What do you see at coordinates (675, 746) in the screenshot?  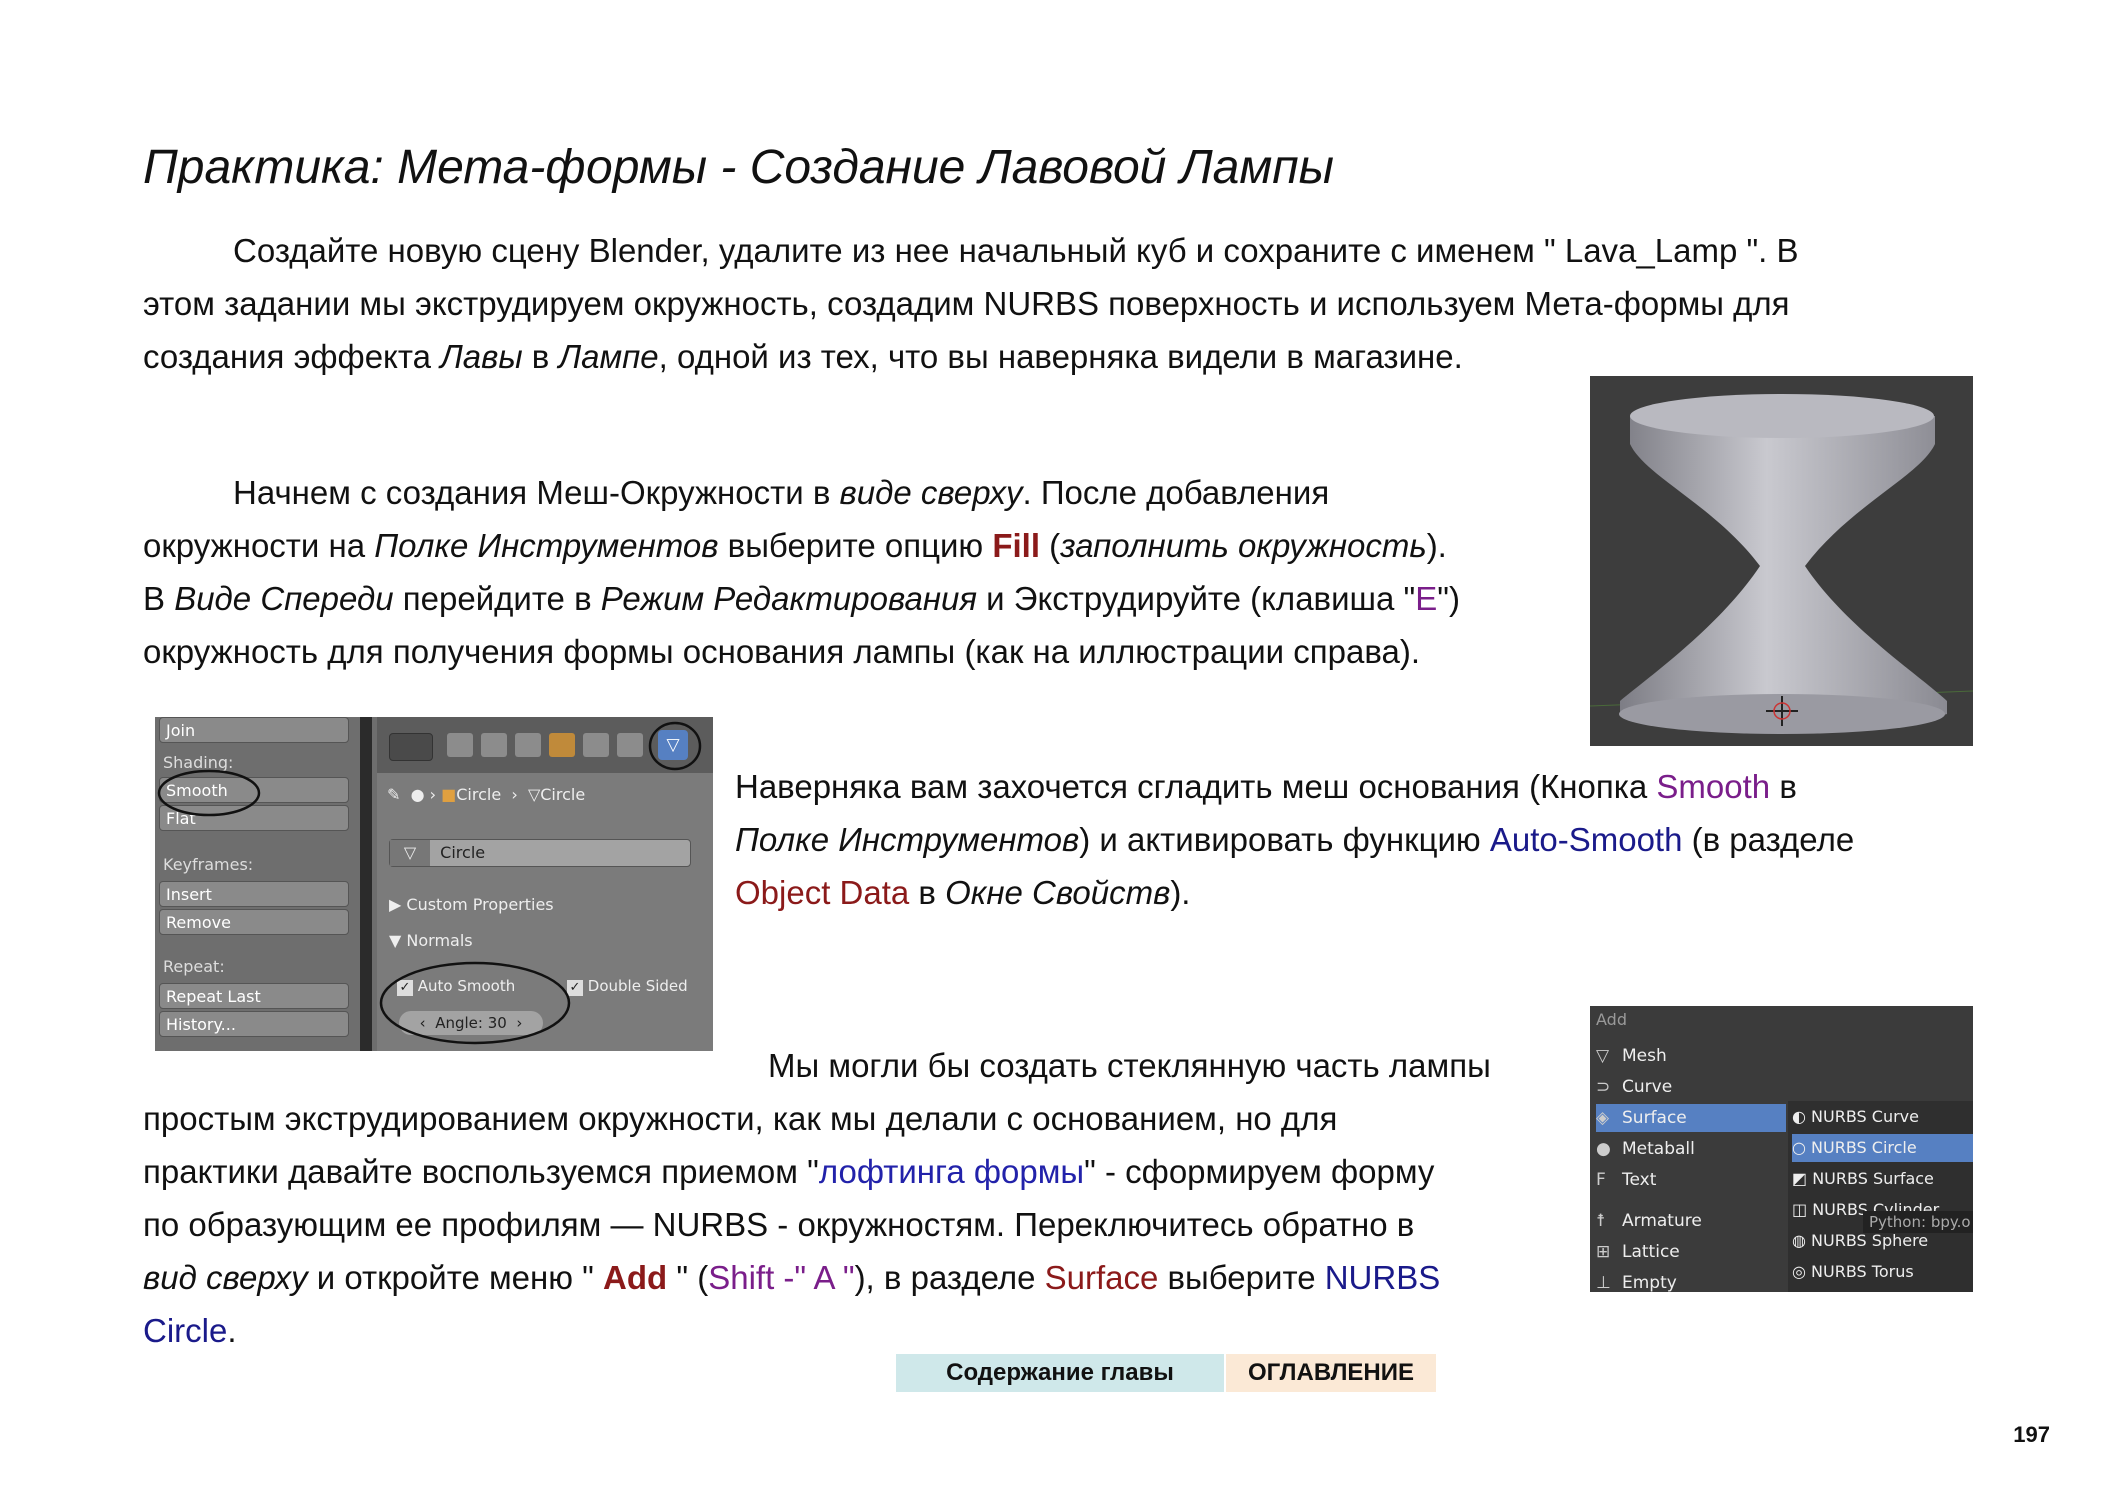 I see `data-tab-highlight-ellipse` at bounding box center [675, 746].